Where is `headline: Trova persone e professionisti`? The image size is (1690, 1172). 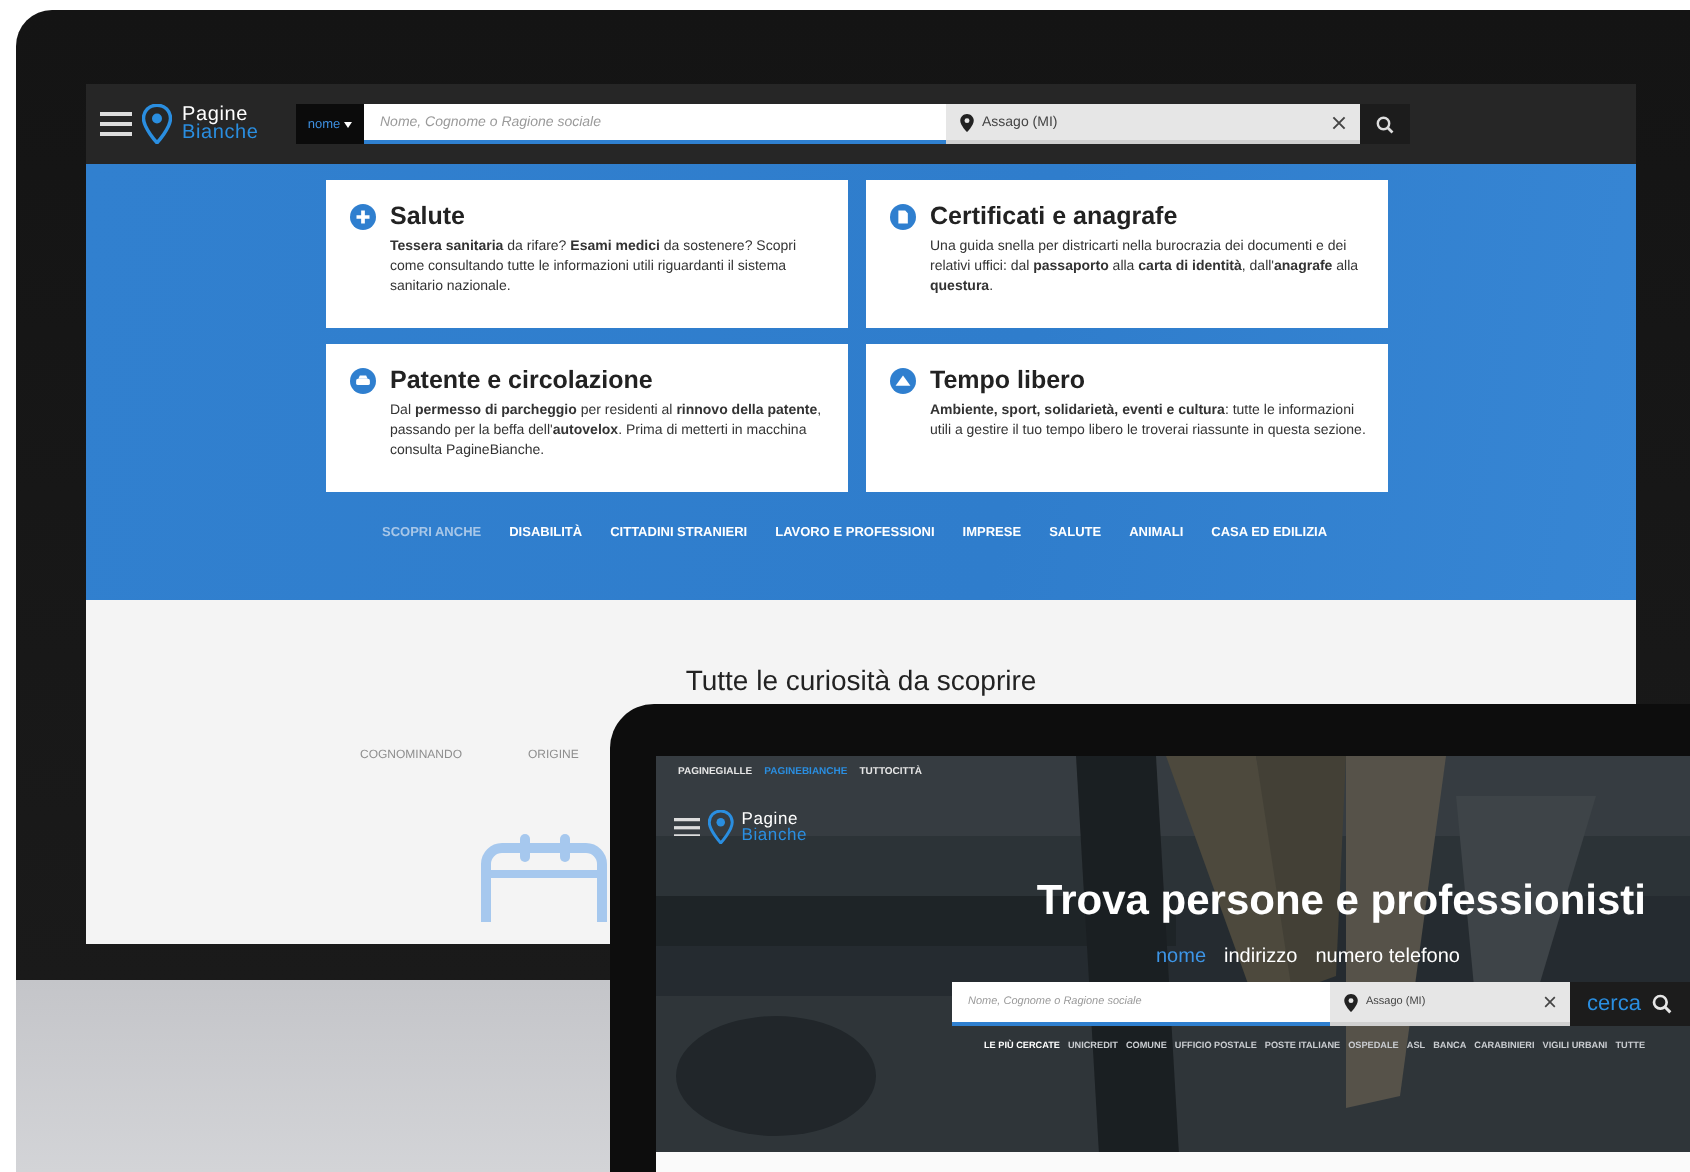
headline: Trova persone e professionisti is located at coordinates (1341, 901).